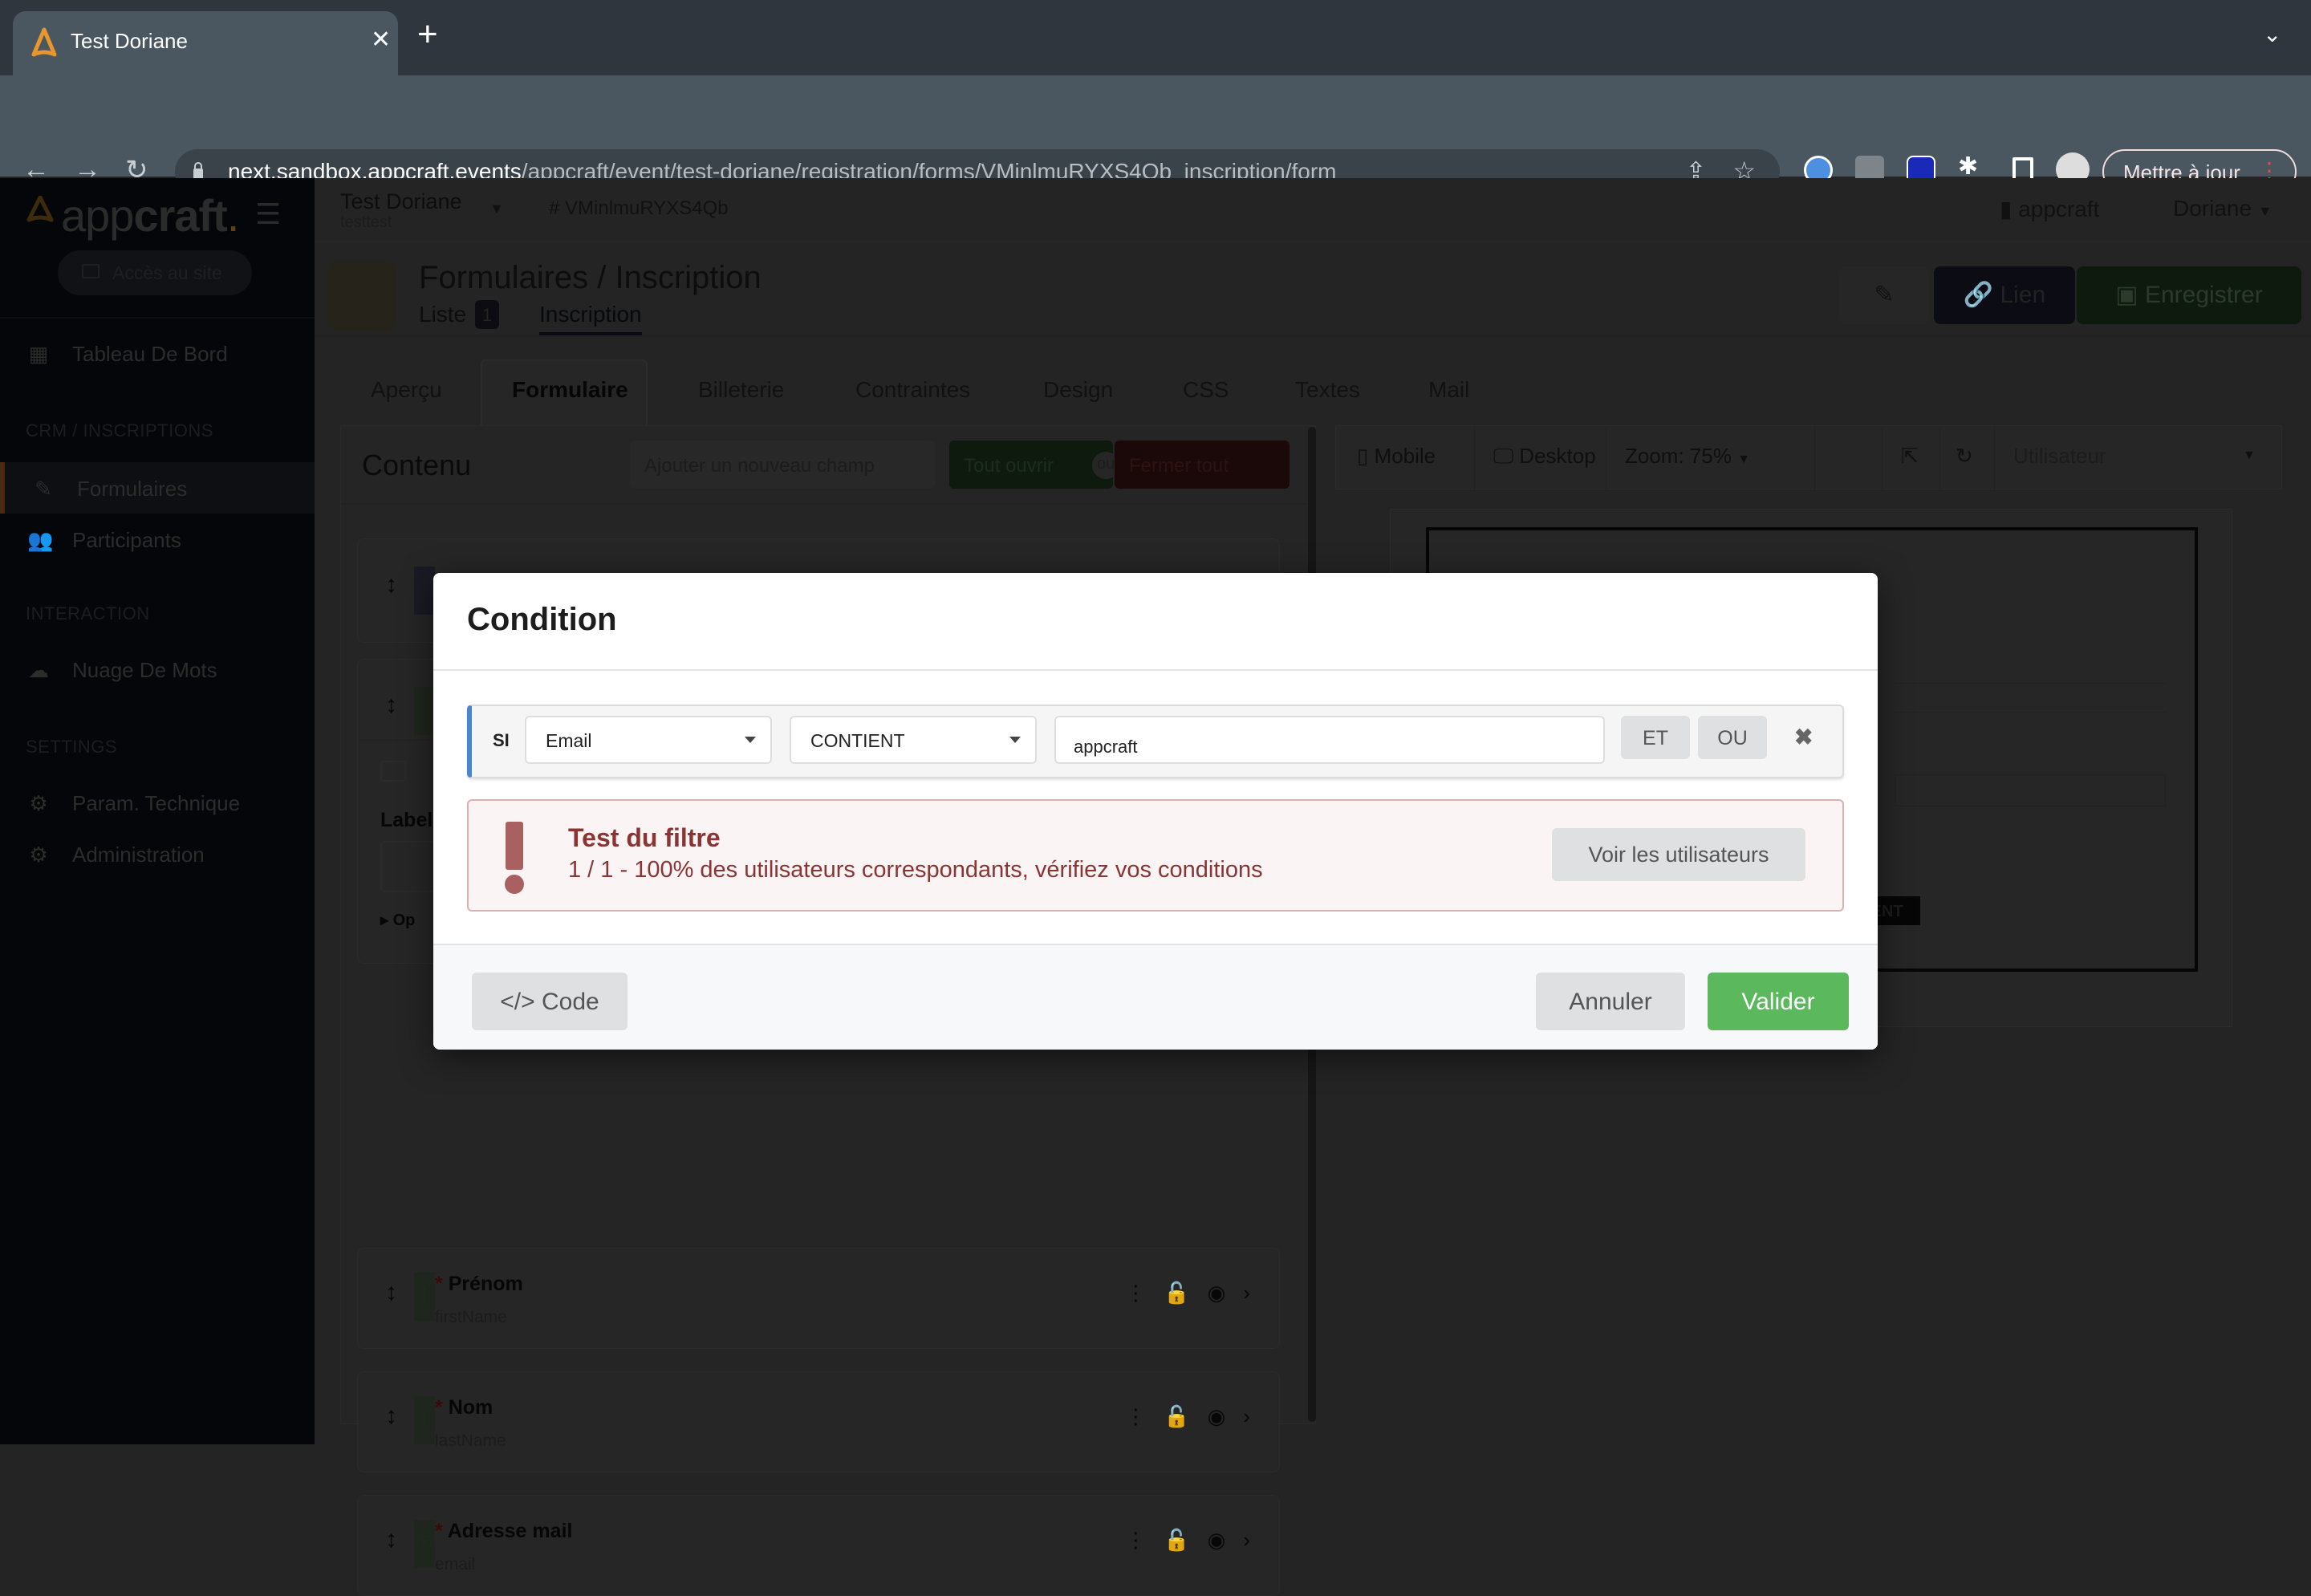 The height and width of the screenshot is (1596, 2311). Describe the element at coordinates (496, 209) in the screenshot. I see `event-dropdown-icon: ▼` at that location.